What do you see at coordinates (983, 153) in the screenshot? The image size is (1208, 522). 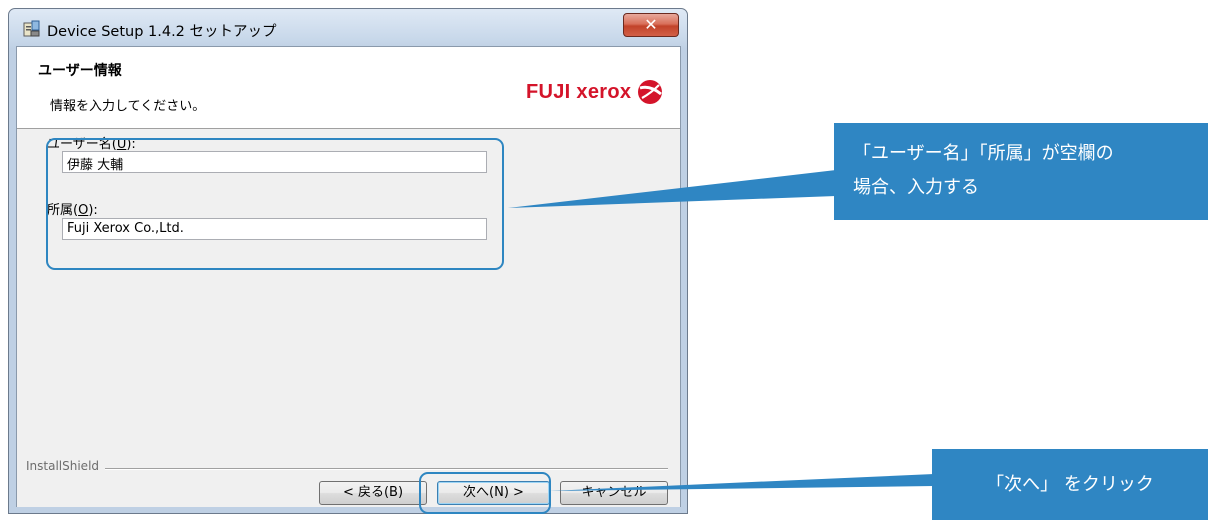 I see `fields-callout-line1: 「ユーザー名」「所属」が空欄の` at bounding box center [983, 153].